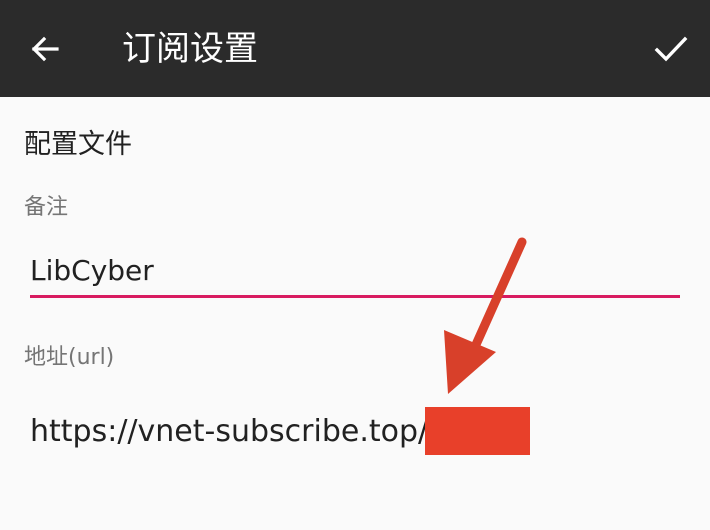 The width and height of the screenshot is (710, 530). Describe the element at coordinates (355, 296) in the screenshot. I see `remark-input-underline` at that location.